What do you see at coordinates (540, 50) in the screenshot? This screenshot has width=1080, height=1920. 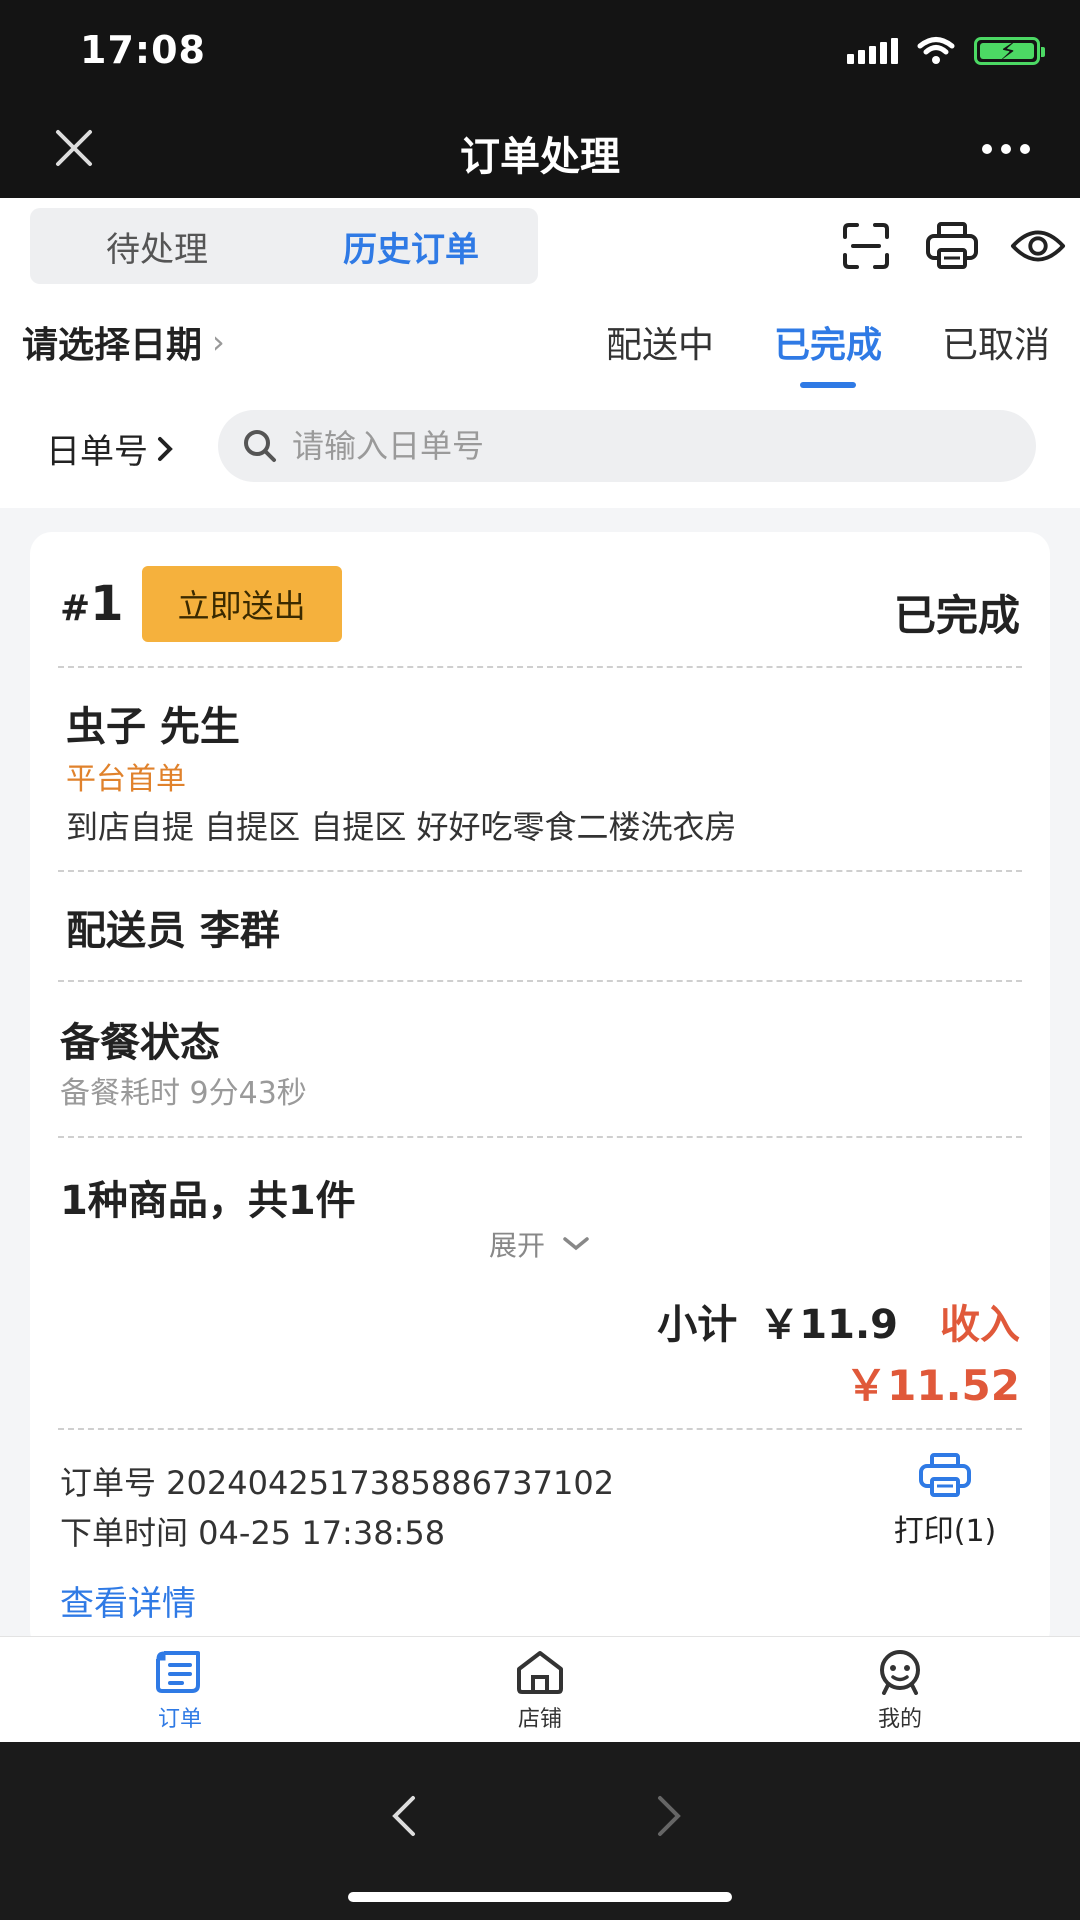 I see `status-bar: 17:08 ⚡` at bounding box center [540, 50].